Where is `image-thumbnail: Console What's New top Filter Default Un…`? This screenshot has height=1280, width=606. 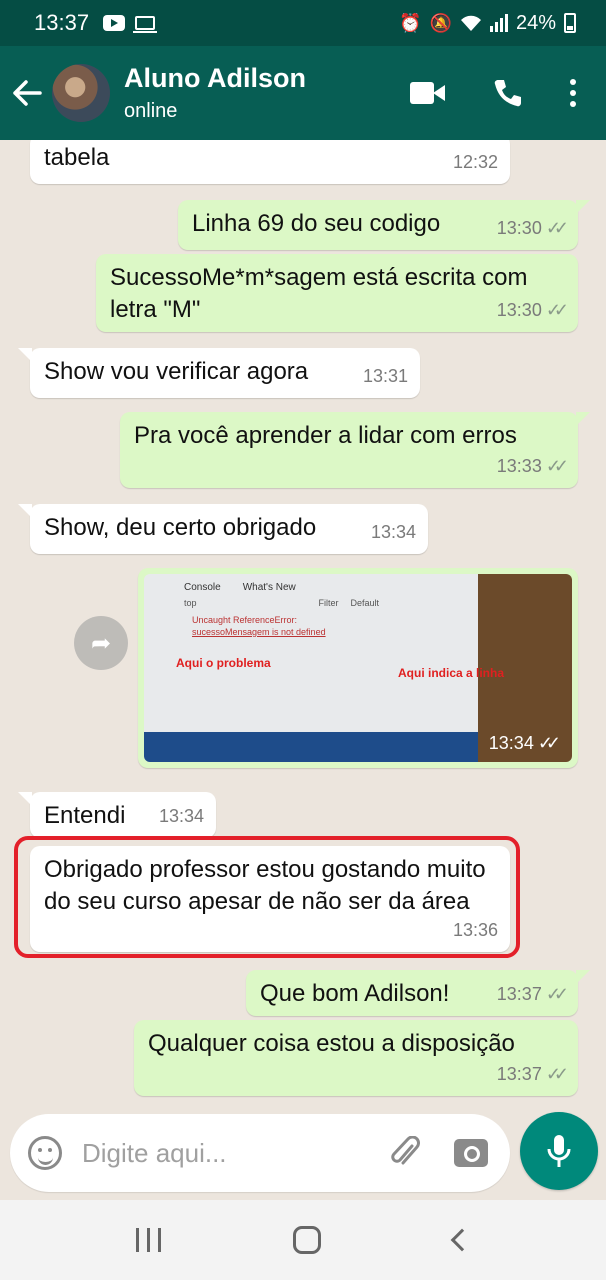 image-thumbnail: Console What's New top Filter Default Un… is located at coordinates (358, 668).